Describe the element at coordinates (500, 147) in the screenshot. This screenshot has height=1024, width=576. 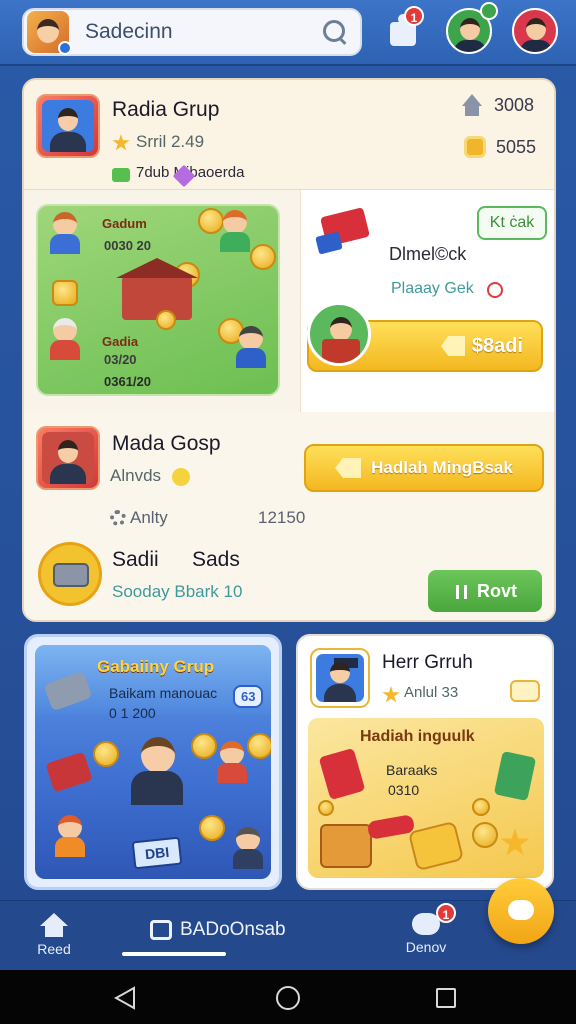
I see `coin-stat: 5055` at that location.